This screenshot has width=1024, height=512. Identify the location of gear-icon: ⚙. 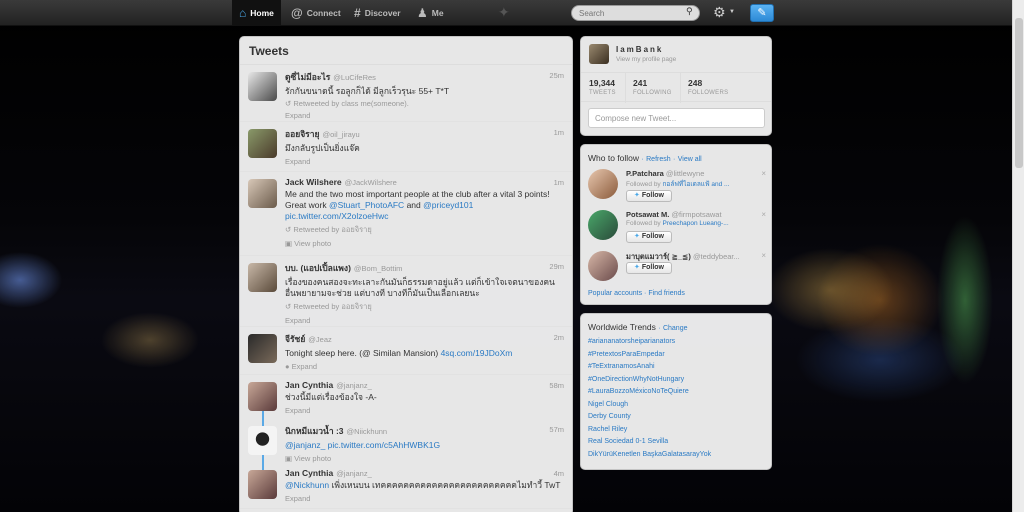
(719, 12).